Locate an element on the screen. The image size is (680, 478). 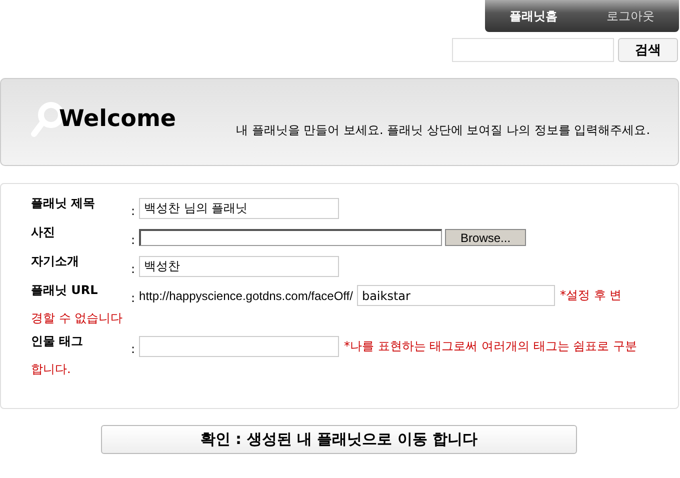
search-button: 검색 is located at coordinates (648, 50).